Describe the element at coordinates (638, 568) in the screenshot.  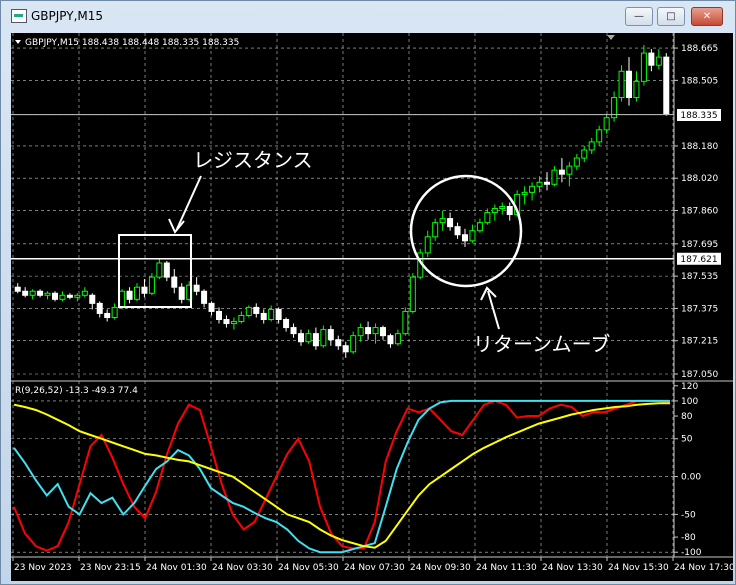
I see `time-tick-label: 24 Nov 15:30` at that location.